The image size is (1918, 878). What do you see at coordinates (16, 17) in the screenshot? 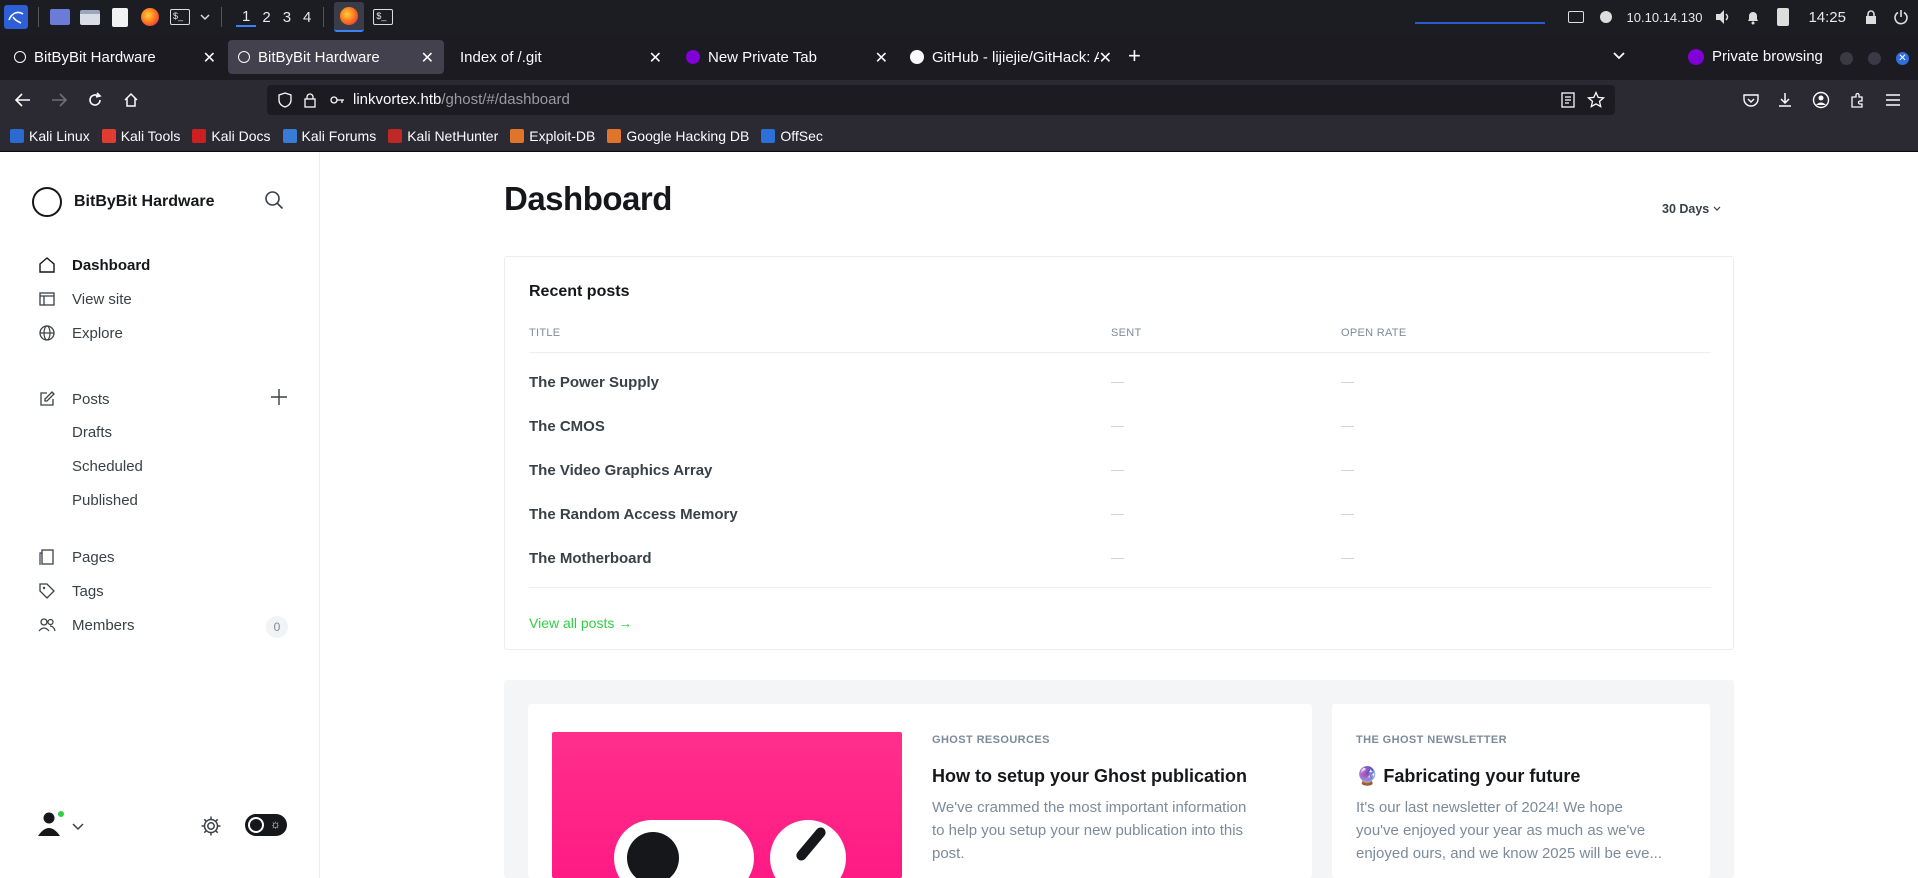
I see `kali-menu-icon` at bounding box center [16, 17].